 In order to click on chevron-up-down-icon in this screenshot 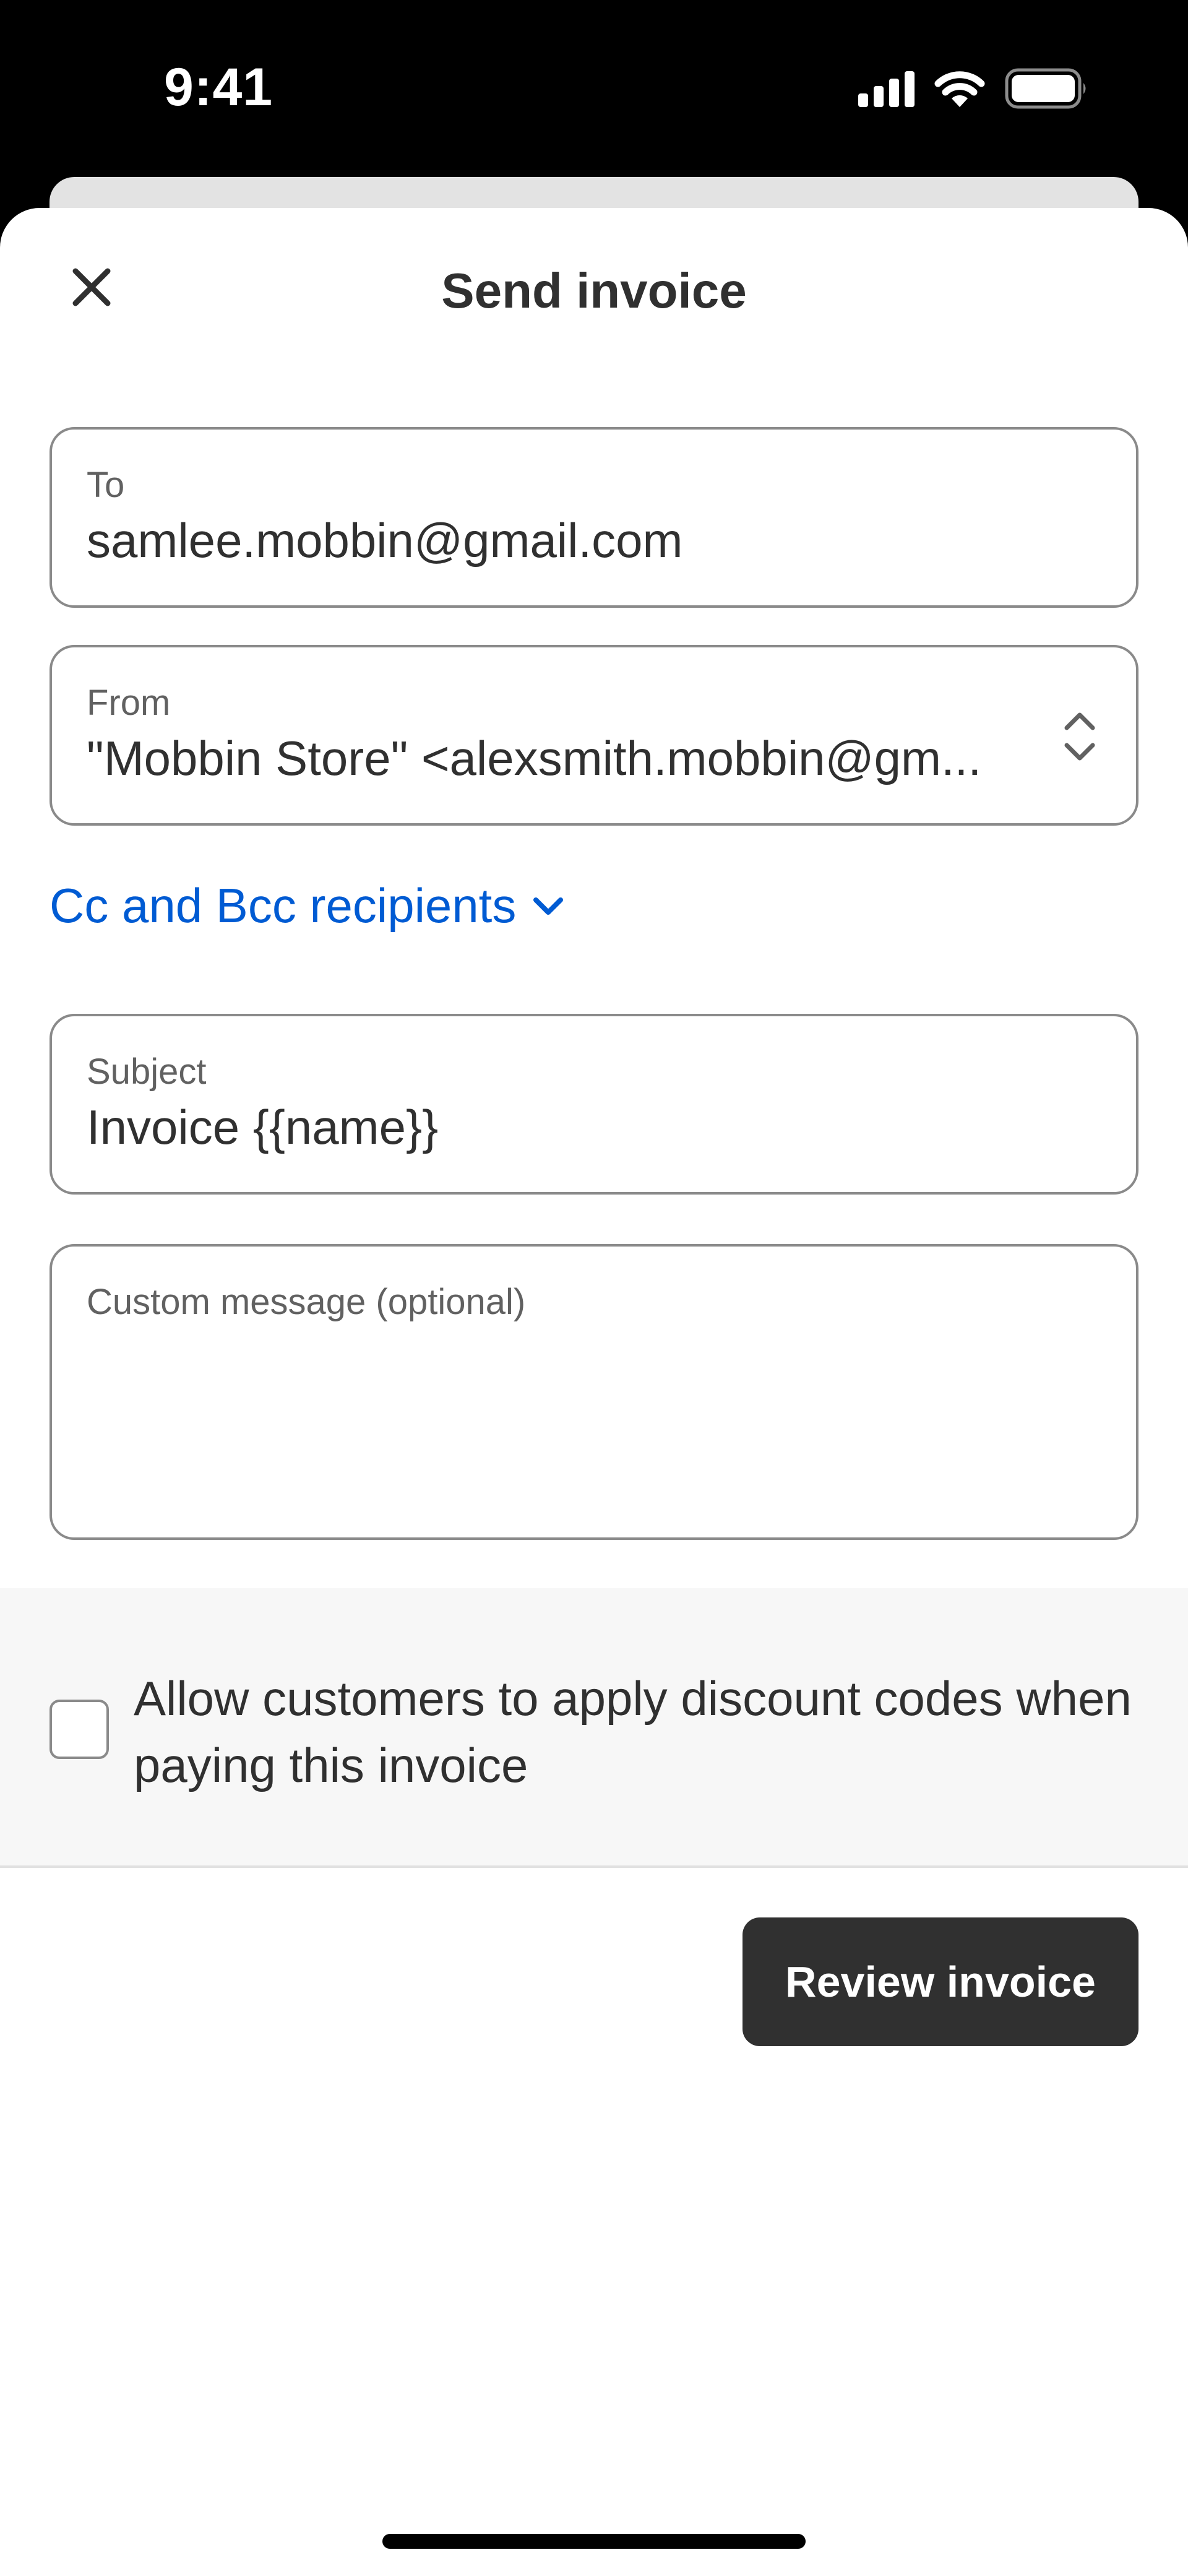, I will do `click(1079, 736)`.